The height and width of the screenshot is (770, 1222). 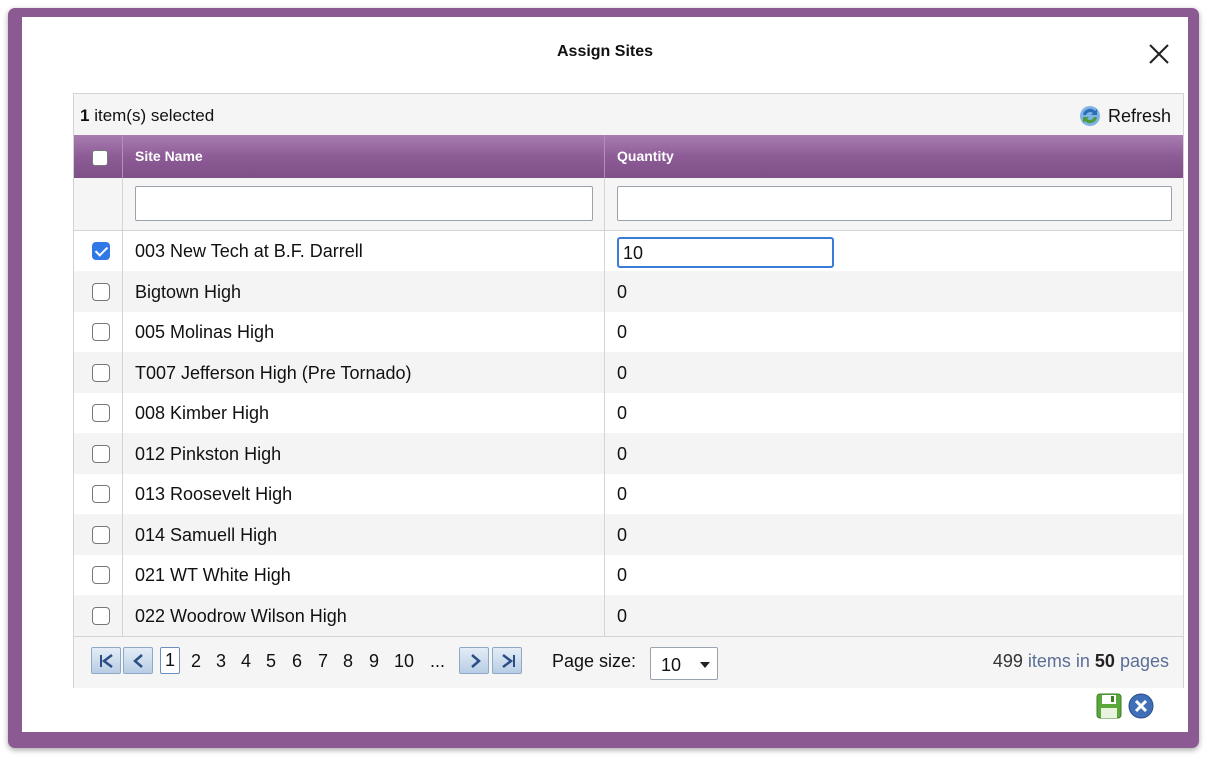 I want to click on table-row: T007 Jefferson High (Pre Tornado) 0, so click(x=628, y=372).